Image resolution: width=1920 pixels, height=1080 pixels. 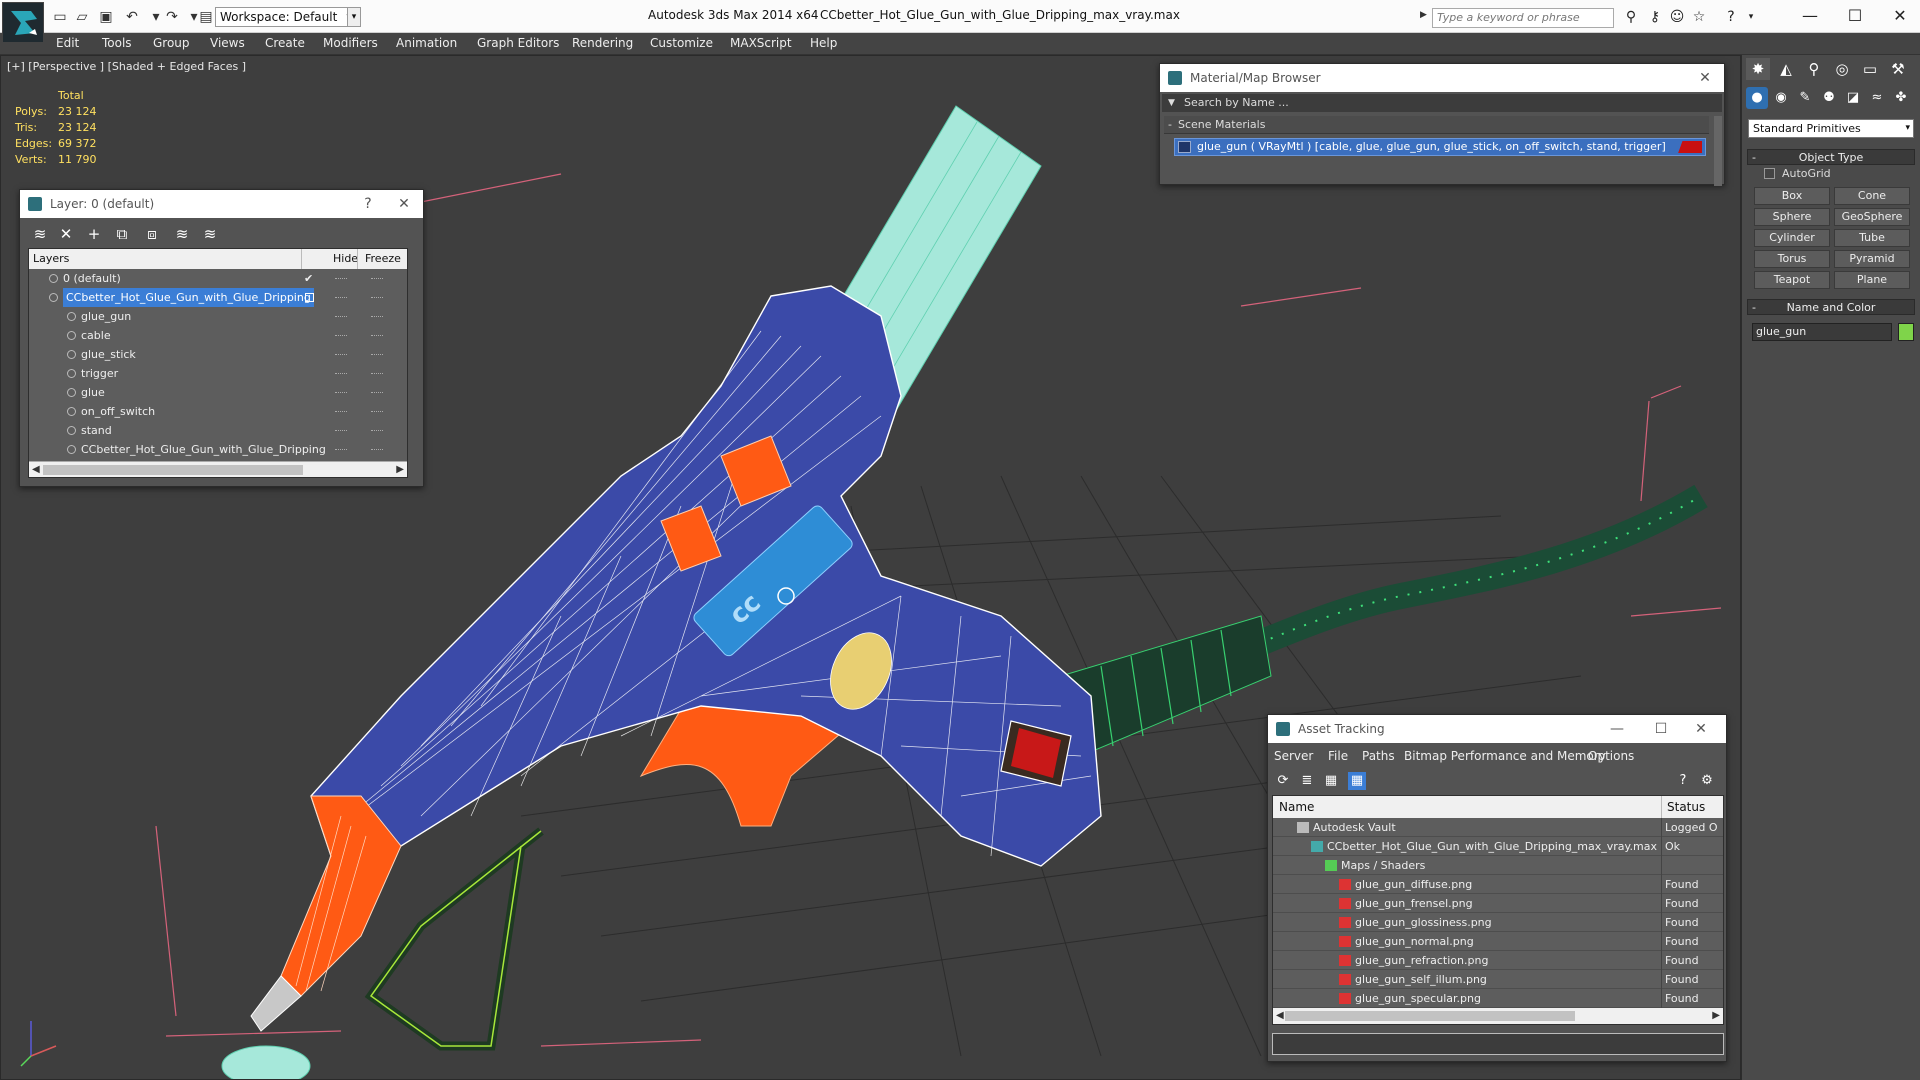 What do you see at coordinates (218, 316) in the screenshot?
I see `layer-row: glue_gun` at bounding box center [218, 316].